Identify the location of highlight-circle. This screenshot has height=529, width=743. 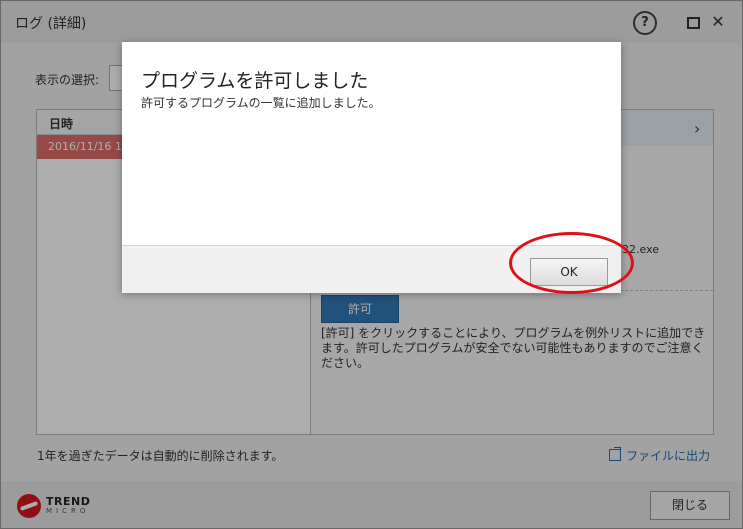
(571, 263).